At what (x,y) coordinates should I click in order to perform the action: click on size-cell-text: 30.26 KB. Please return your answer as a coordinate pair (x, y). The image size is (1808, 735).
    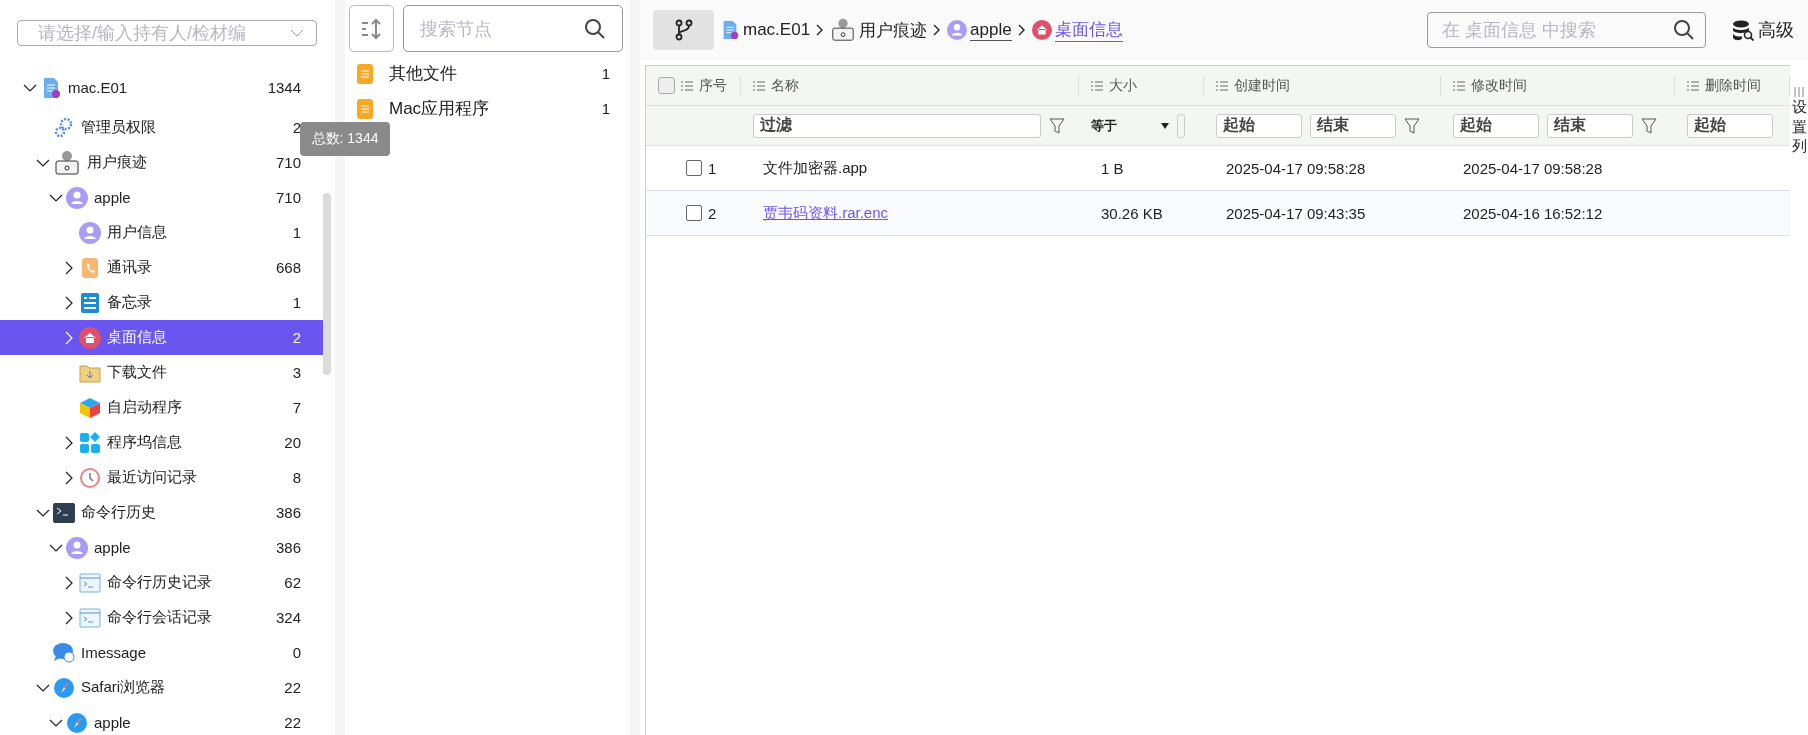
    Looking at the image, I should click on (1132, 213).